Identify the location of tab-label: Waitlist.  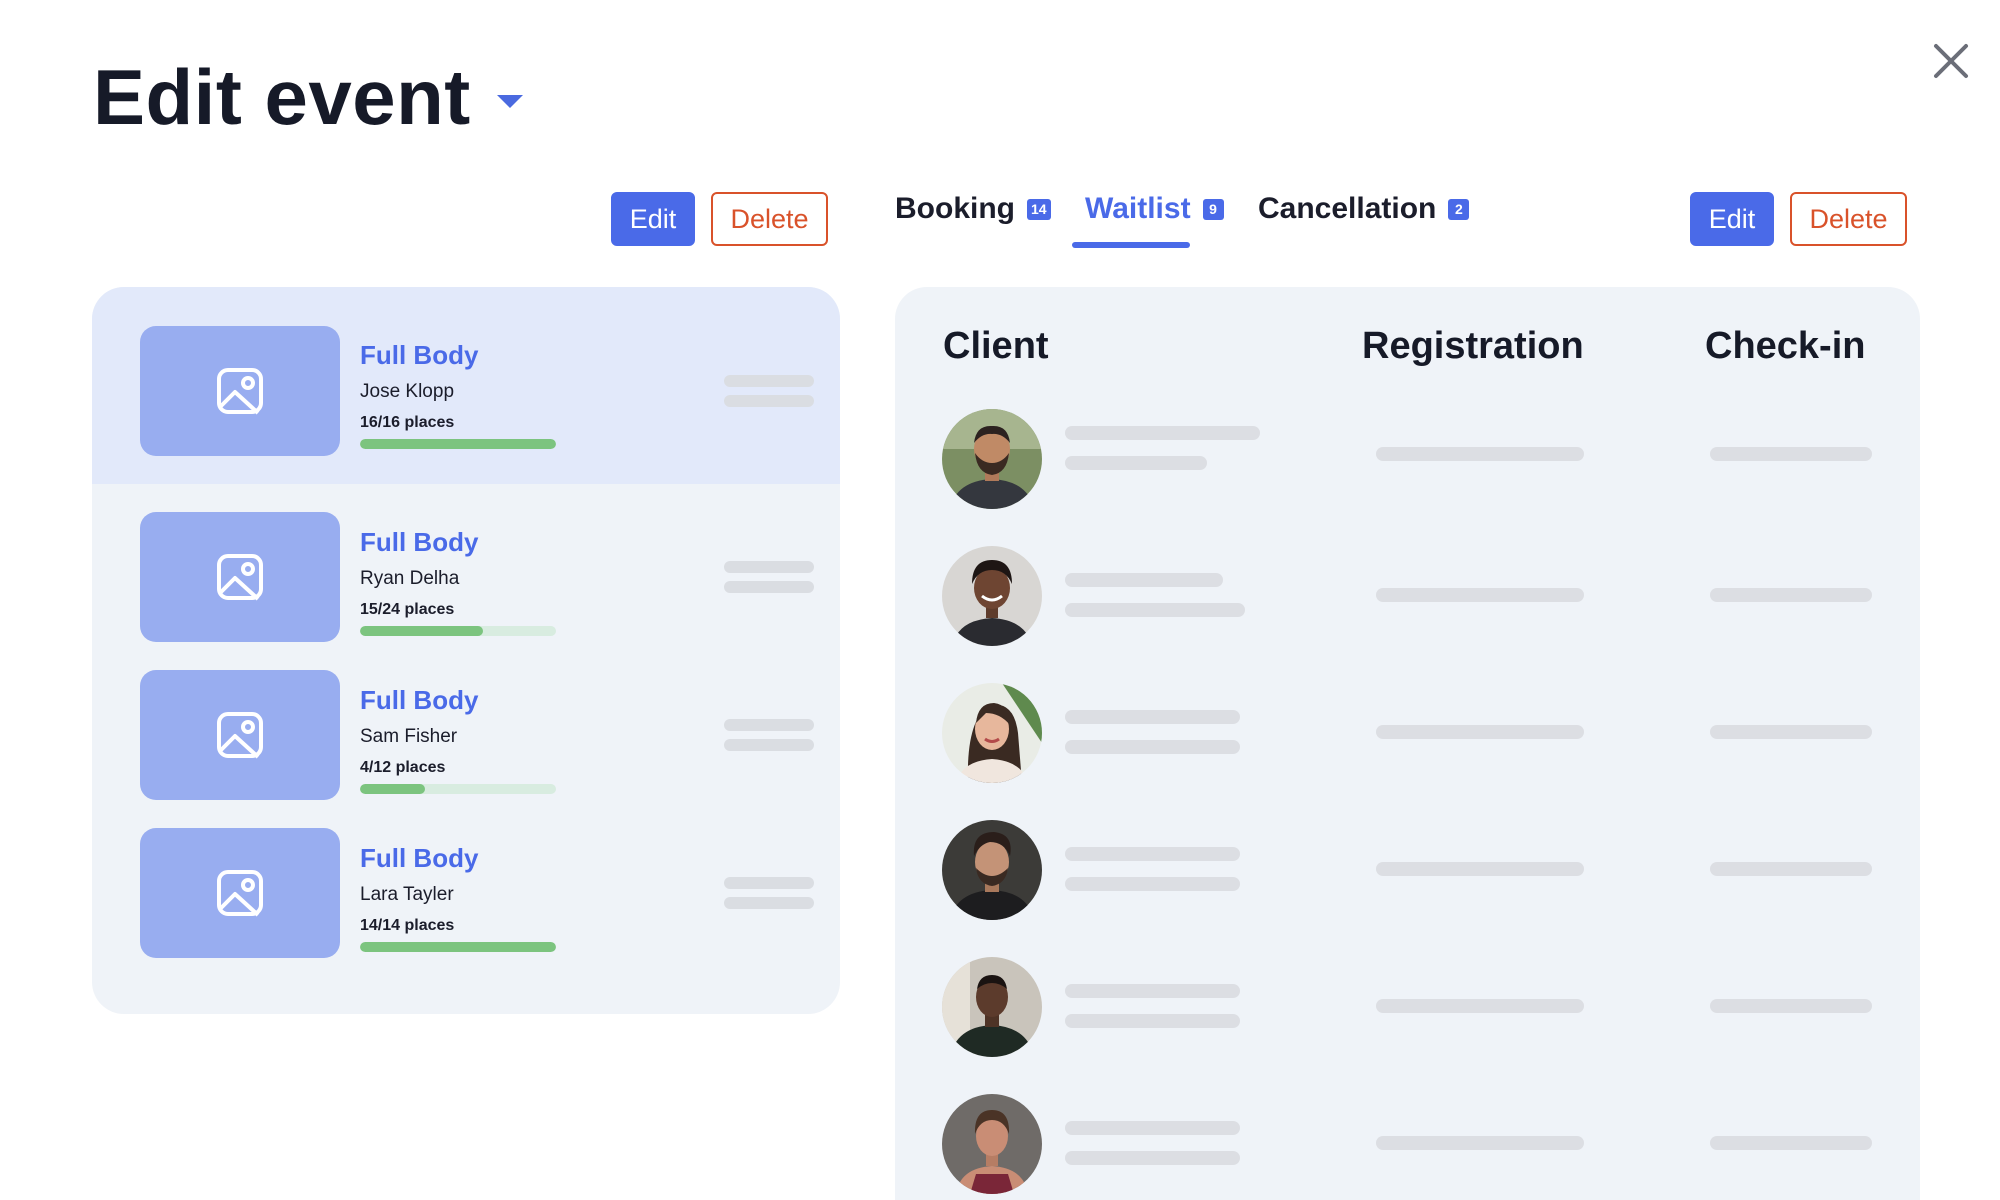
(1138, 208).